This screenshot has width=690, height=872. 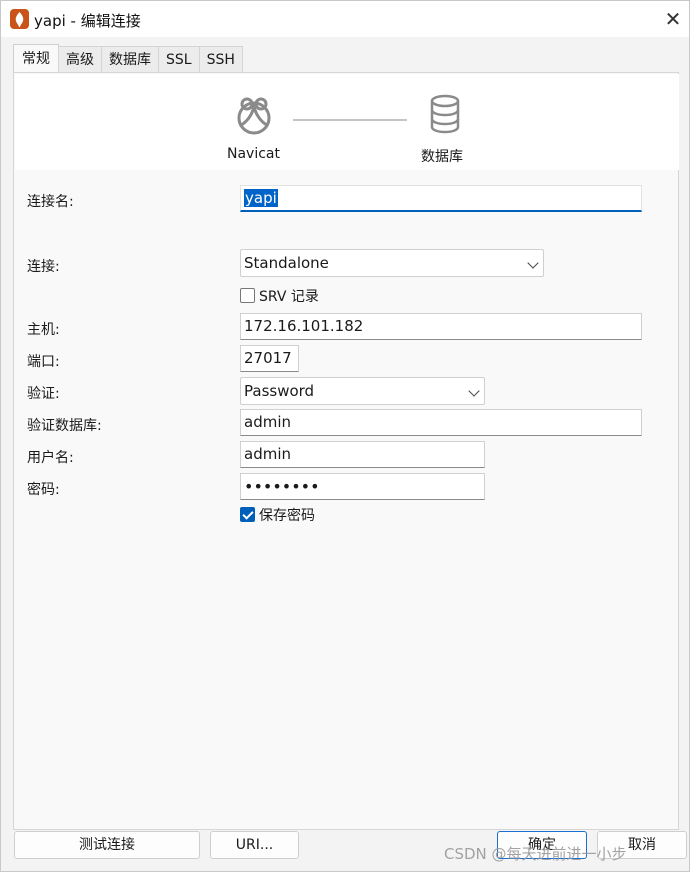 I want to click on connection-name-input: yapi, so click(x=441, y=198).